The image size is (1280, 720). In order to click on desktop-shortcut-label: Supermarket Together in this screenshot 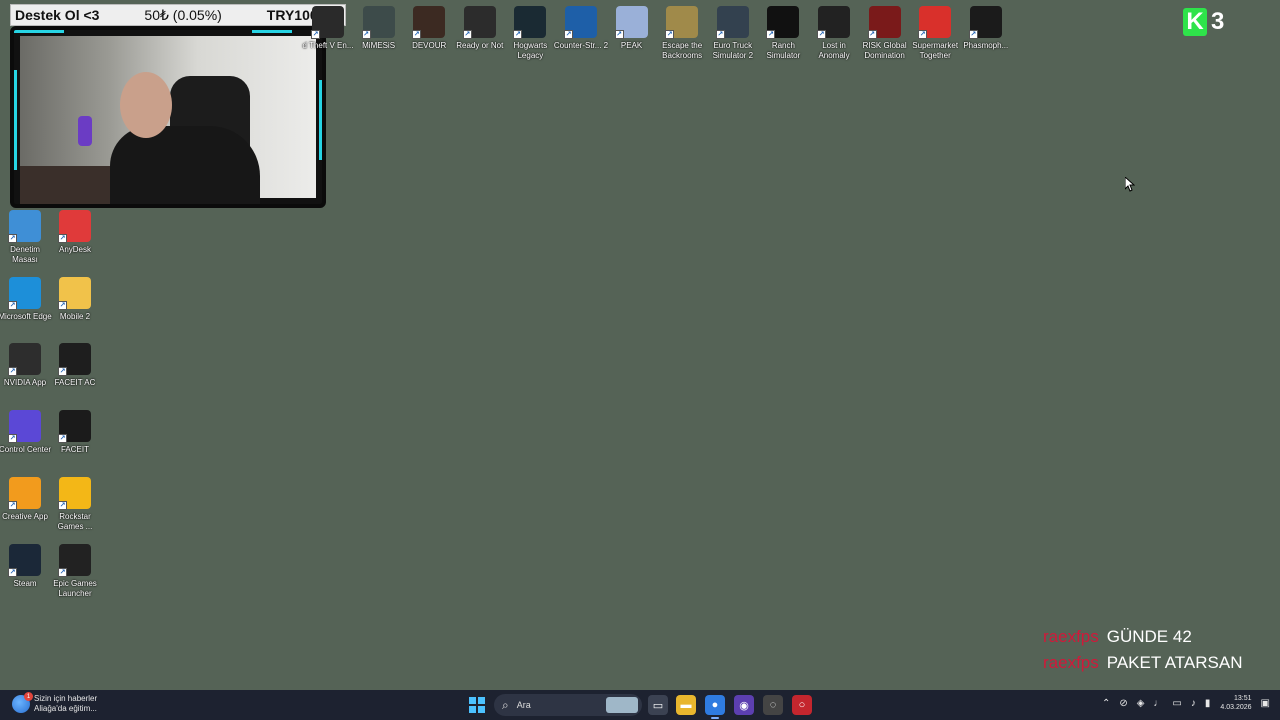, I will do `click(935, 50)`.